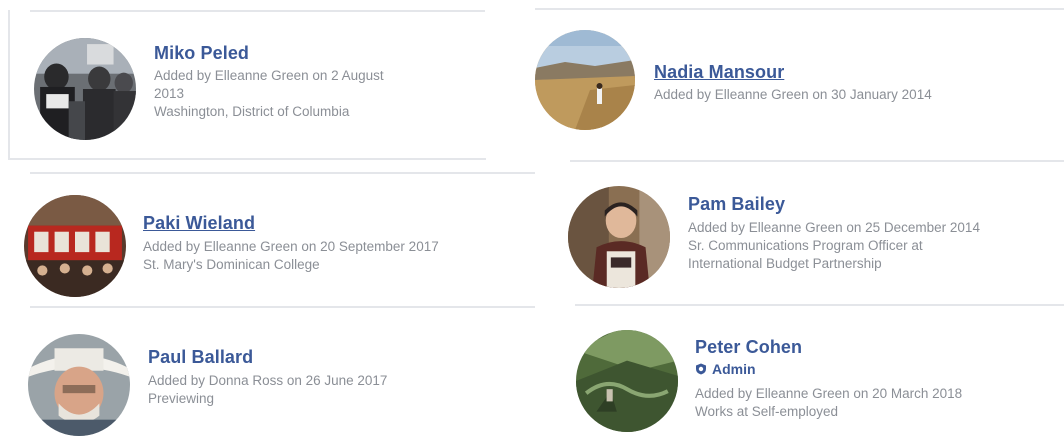  Describe the element at coordinates (701, 369) in the screenshot. I see `admin-shield-icon` at that location.